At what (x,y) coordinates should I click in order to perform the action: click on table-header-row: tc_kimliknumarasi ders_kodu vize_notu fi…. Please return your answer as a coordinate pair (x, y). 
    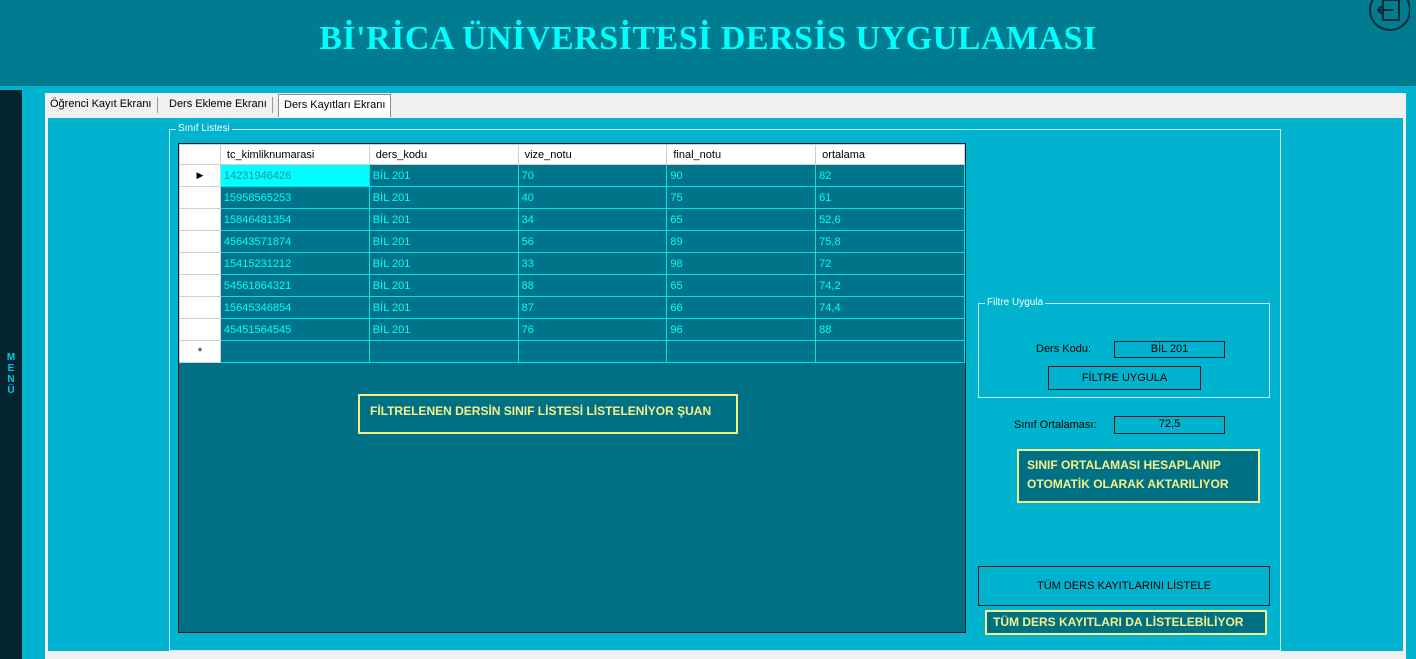
    Looking at the image, I should click on (572, 154).